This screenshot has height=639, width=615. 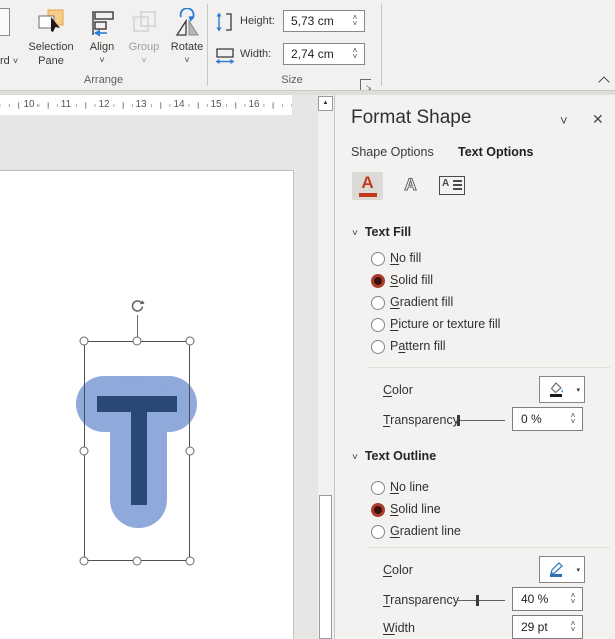 What do you see at coordinates (254, 104) in the screenshot?
I see `ruler-number: 16` at bounding box center [254, 104].